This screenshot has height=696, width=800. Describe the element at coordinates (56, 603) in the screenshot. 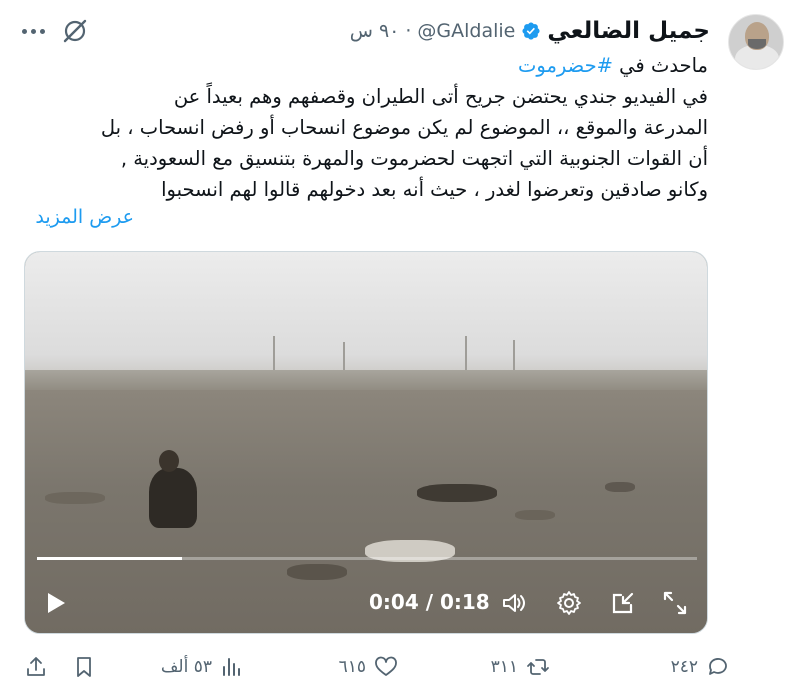

I see `play-icon` at that location.